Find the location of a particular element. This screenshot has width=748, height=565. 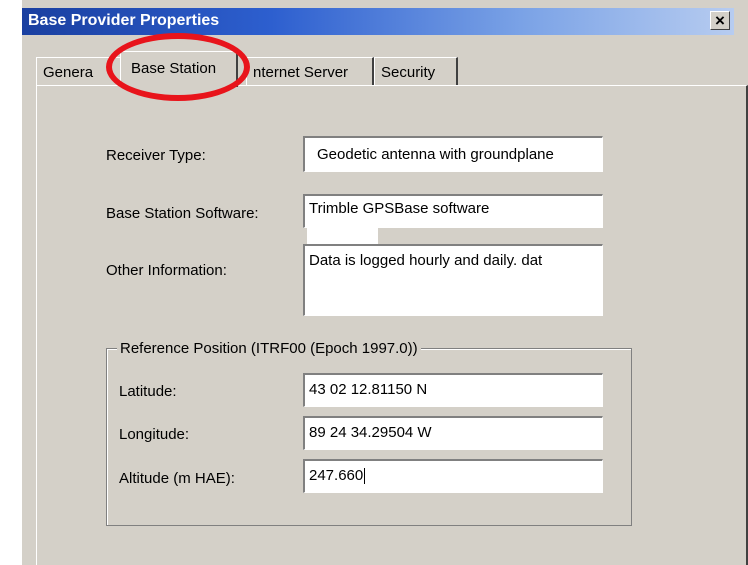

longitude-label: Longitude: is located at coordinates (154, 434).